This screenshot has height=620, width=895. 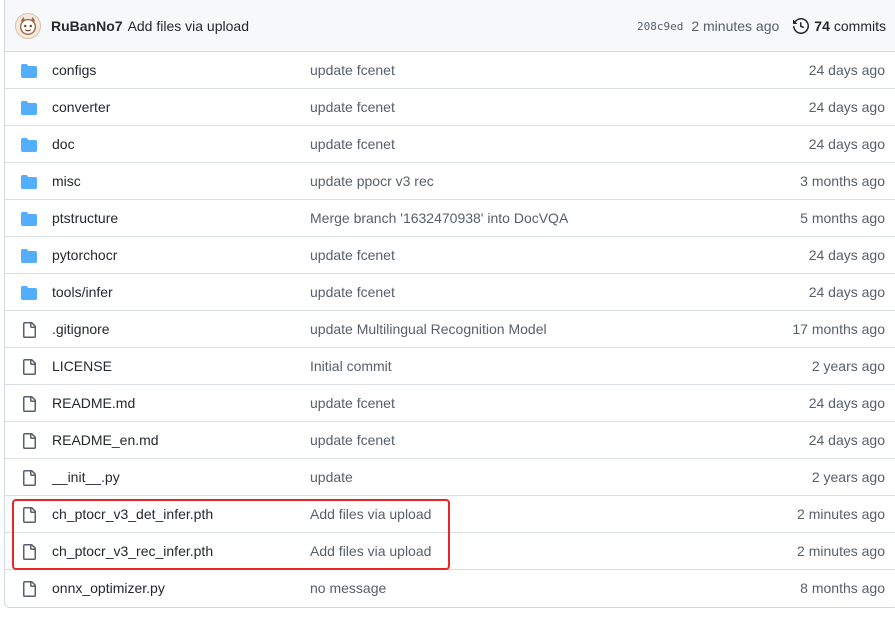 I want to click on history-icon, so click(x=801, y=26).